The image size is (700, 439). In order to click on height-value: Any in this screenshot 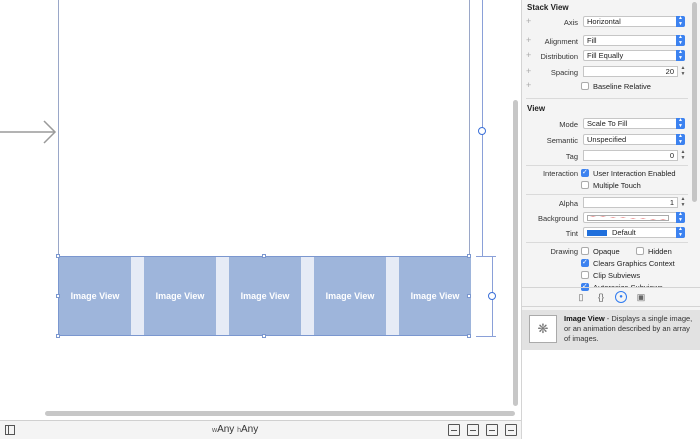, I will do `click(249, 429)`.